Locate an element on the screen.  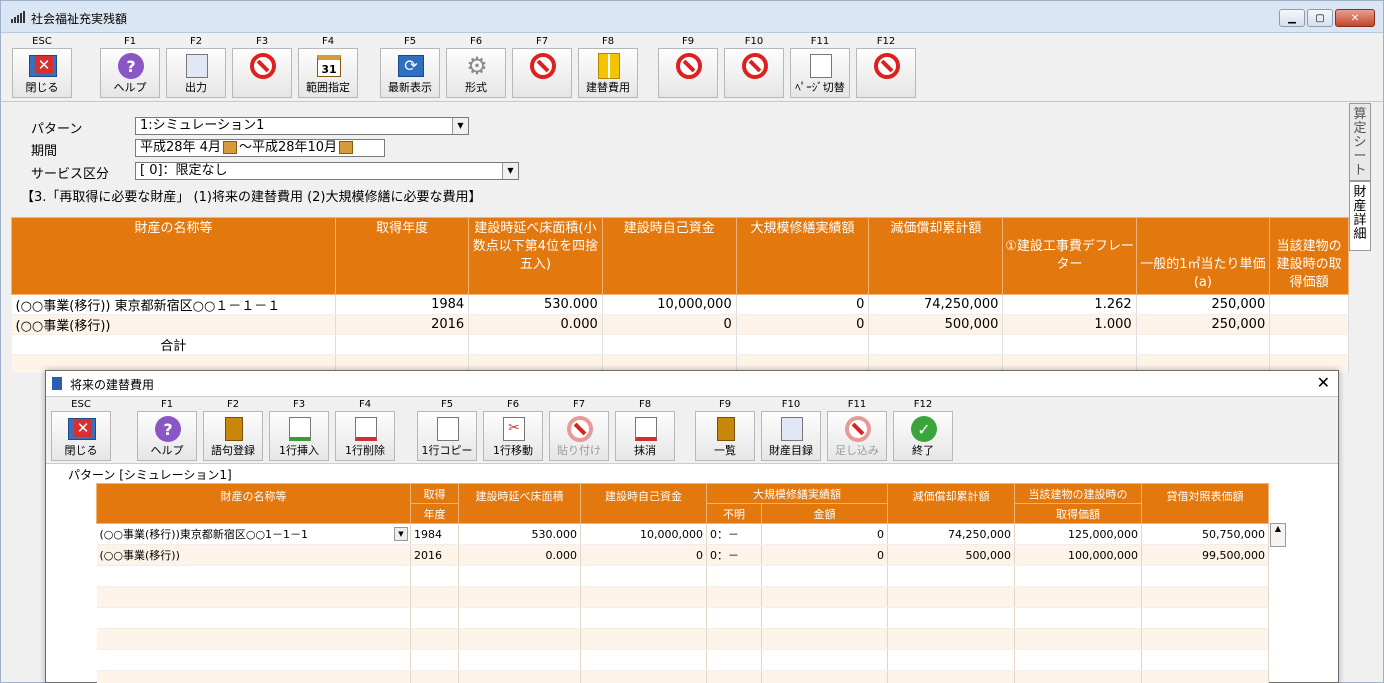
name-select: (○○事業(移行))東京都新宿区○○1－1－1 ▼ is located at coordinates (253, 534).